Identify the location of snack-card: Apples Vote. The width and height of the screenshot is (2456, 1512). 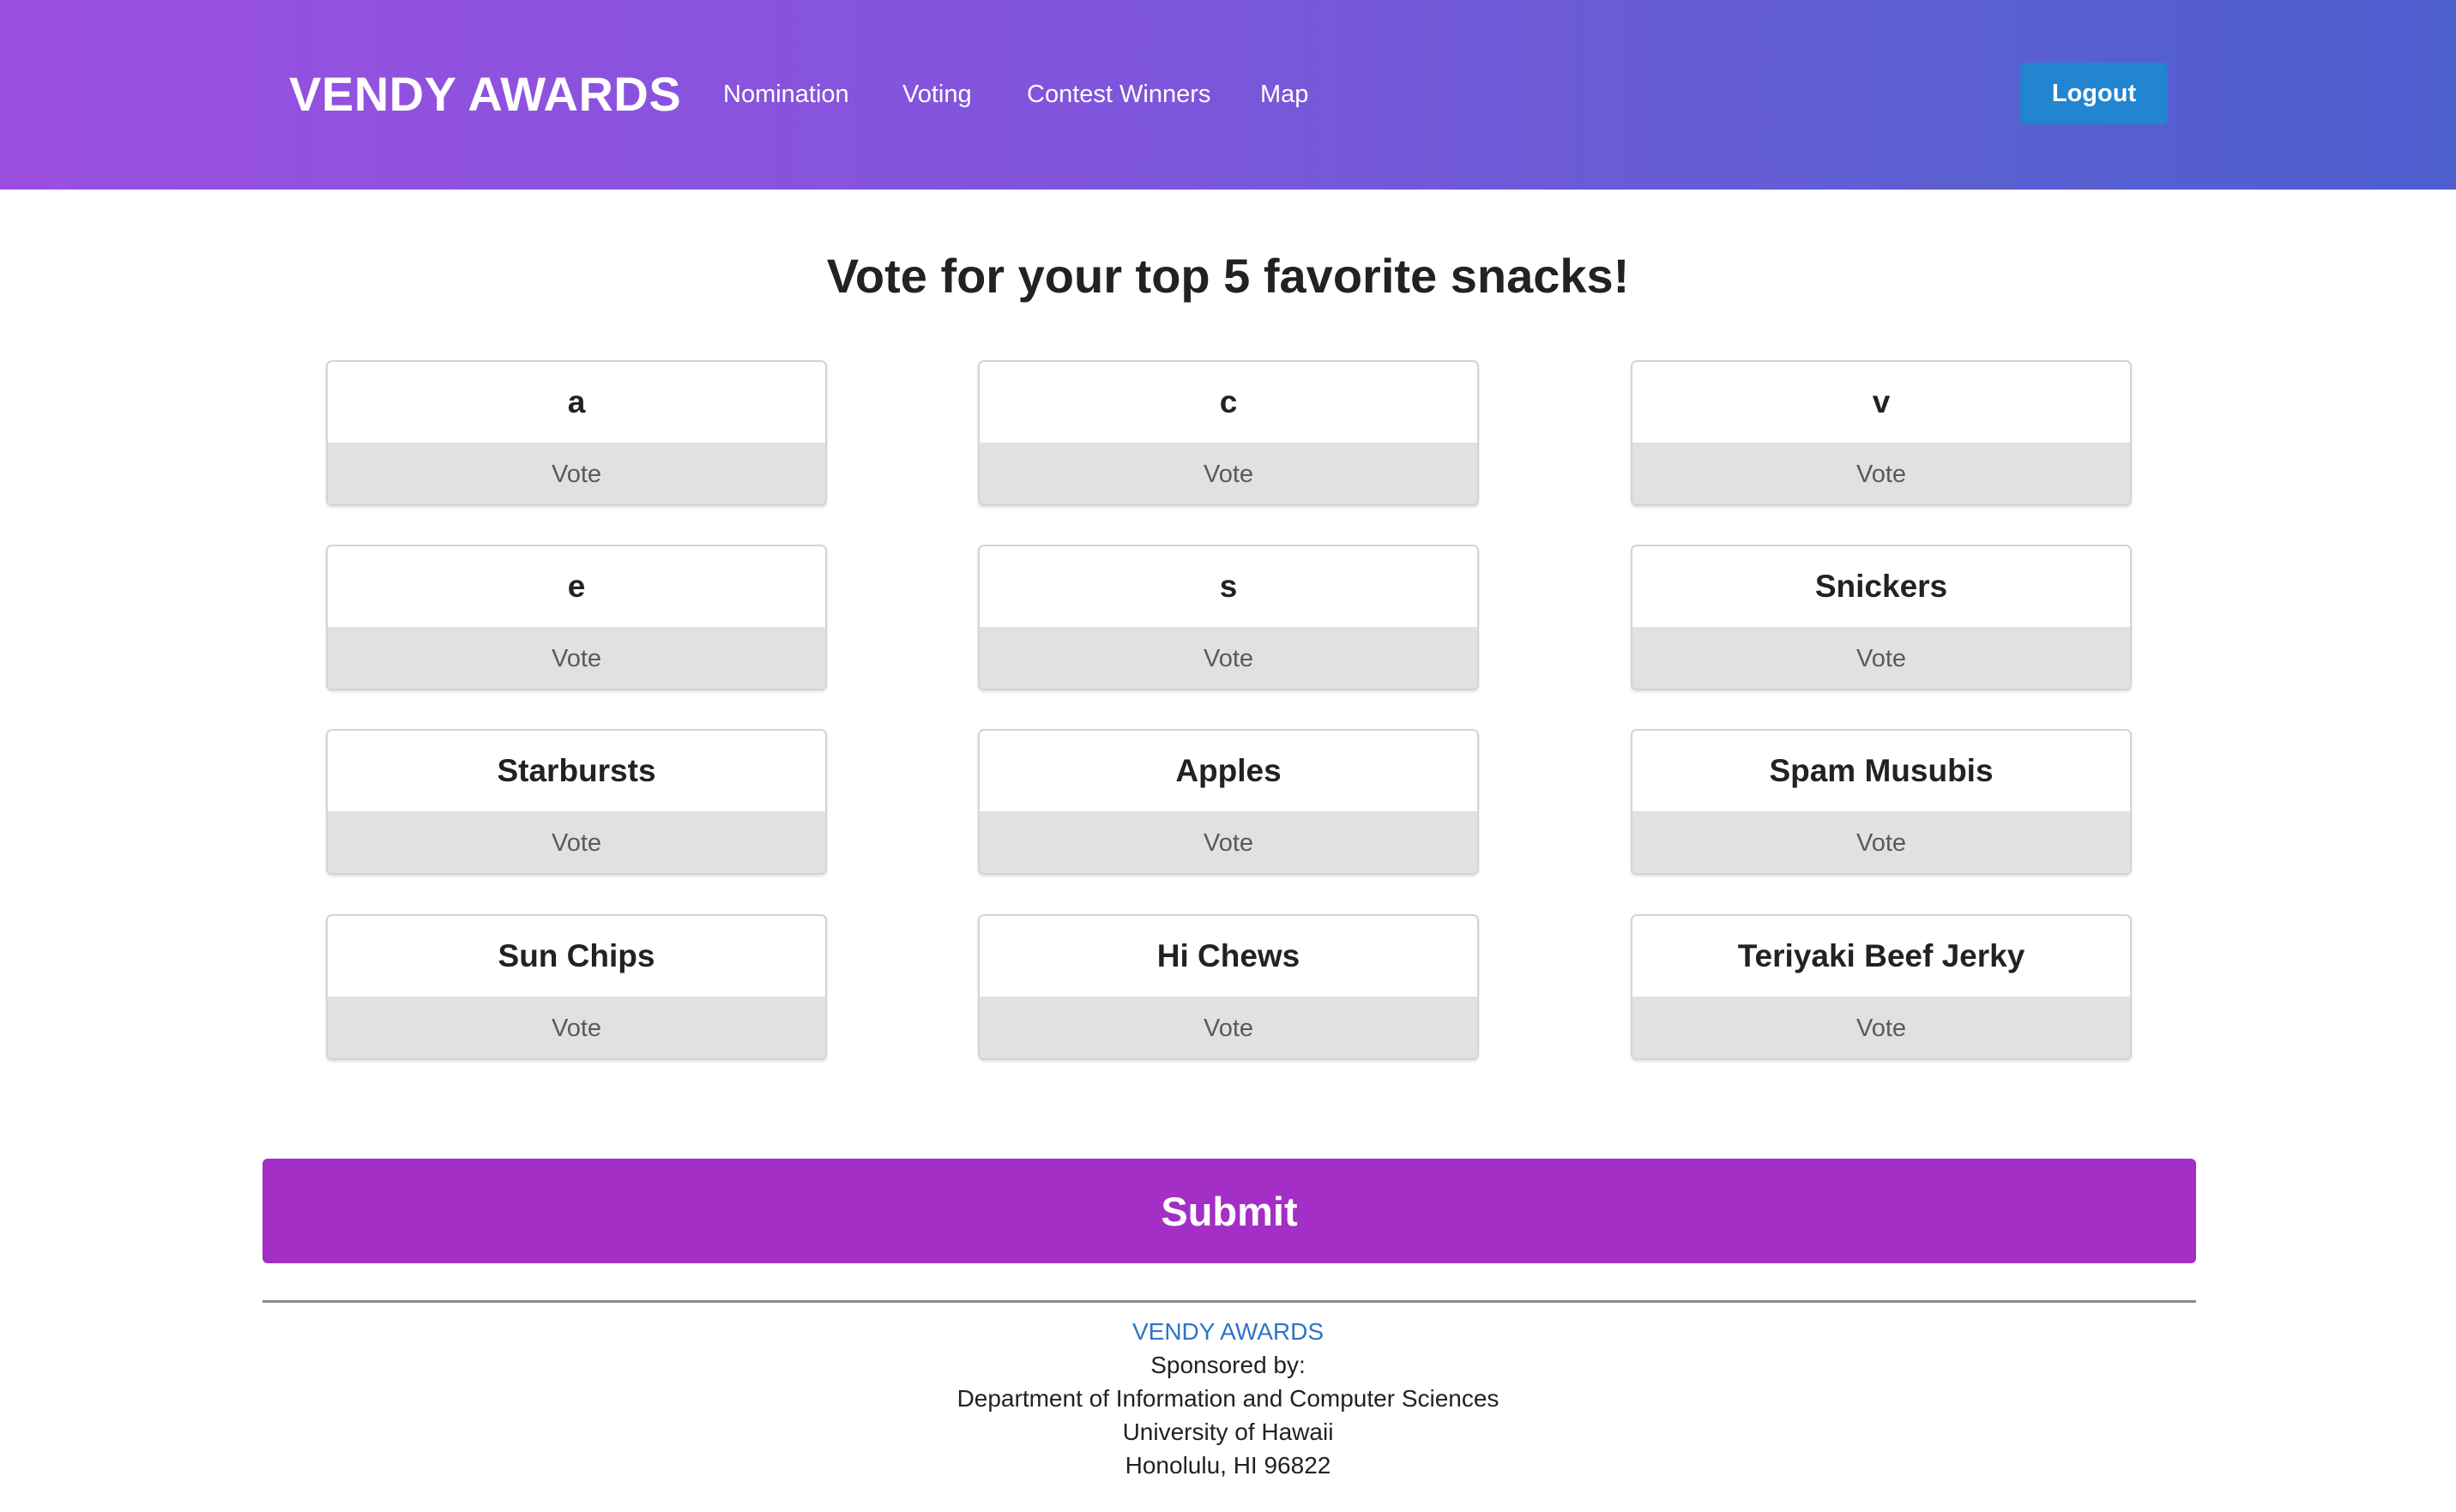
(1228, 802).